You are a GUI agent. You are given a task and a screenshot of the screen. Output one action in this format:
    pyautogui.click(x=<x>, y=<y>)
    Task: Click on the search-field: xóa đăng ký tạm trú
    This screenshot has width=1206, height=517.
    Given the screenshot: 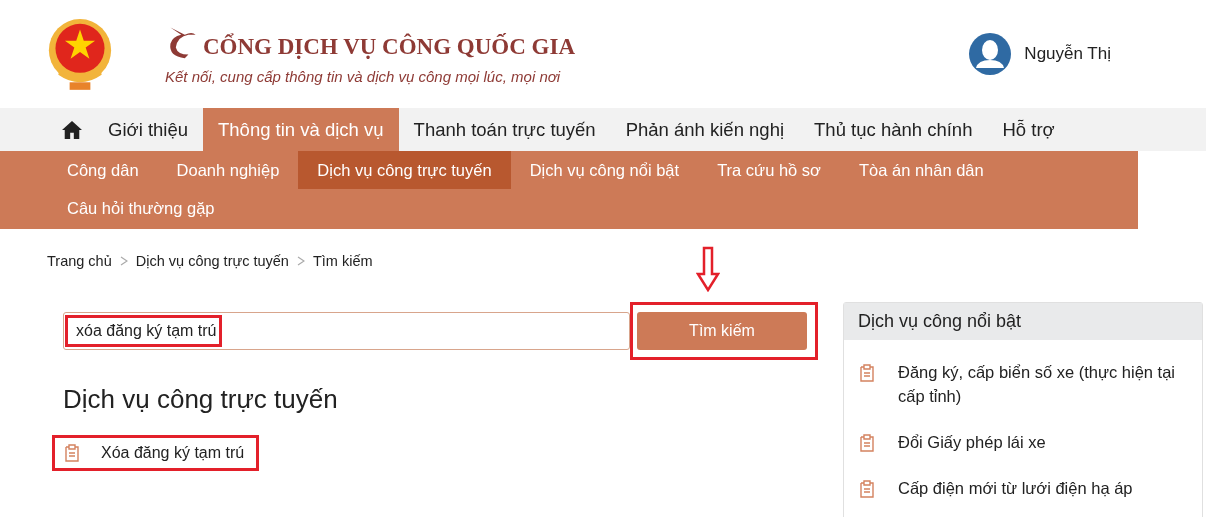 What is the action you would take?
    pyautogui.click(x=346, y=331)
    